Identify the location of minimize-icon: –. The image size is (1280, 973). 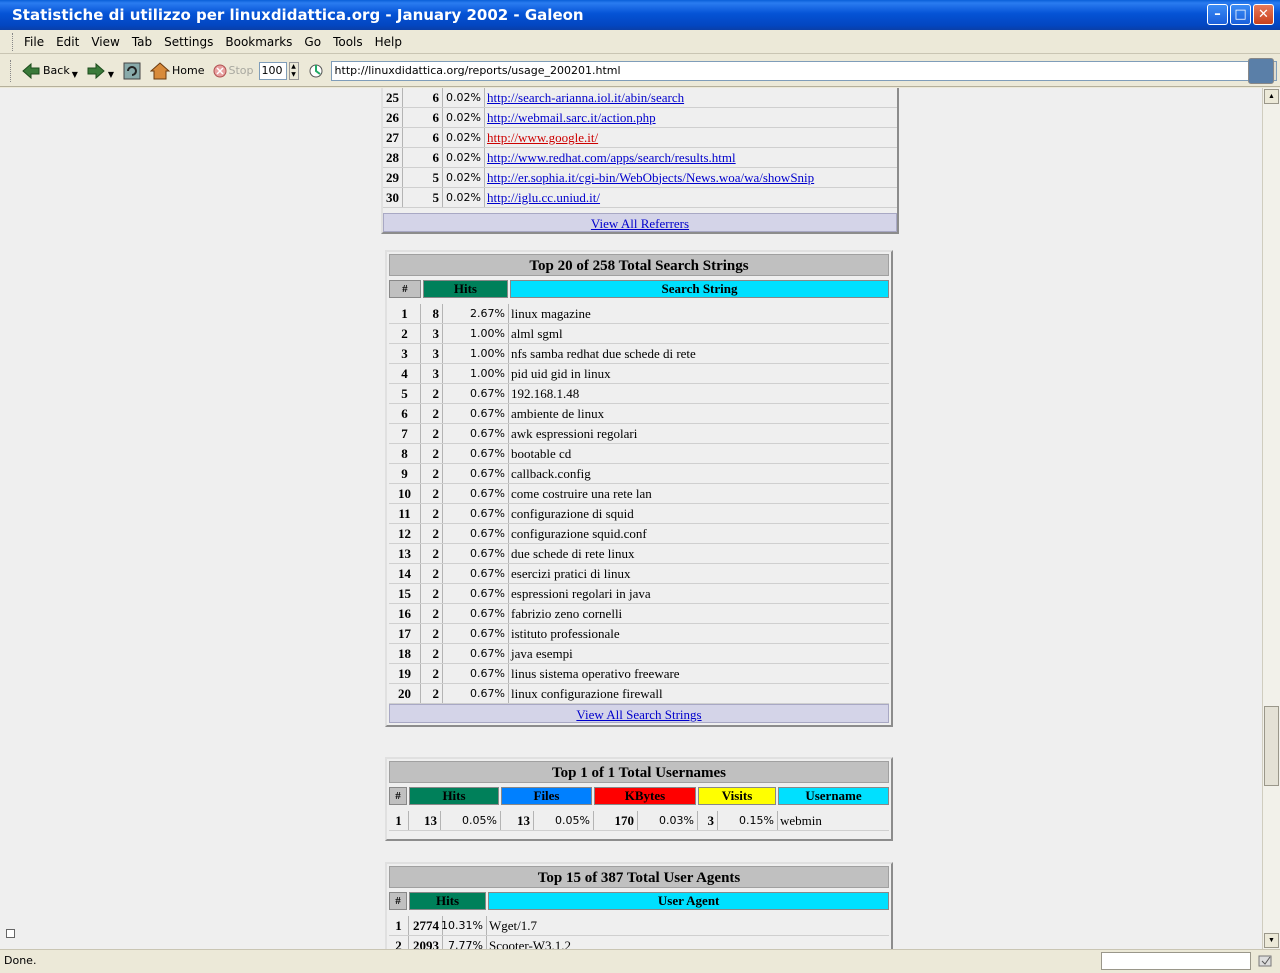
(1217, 14).